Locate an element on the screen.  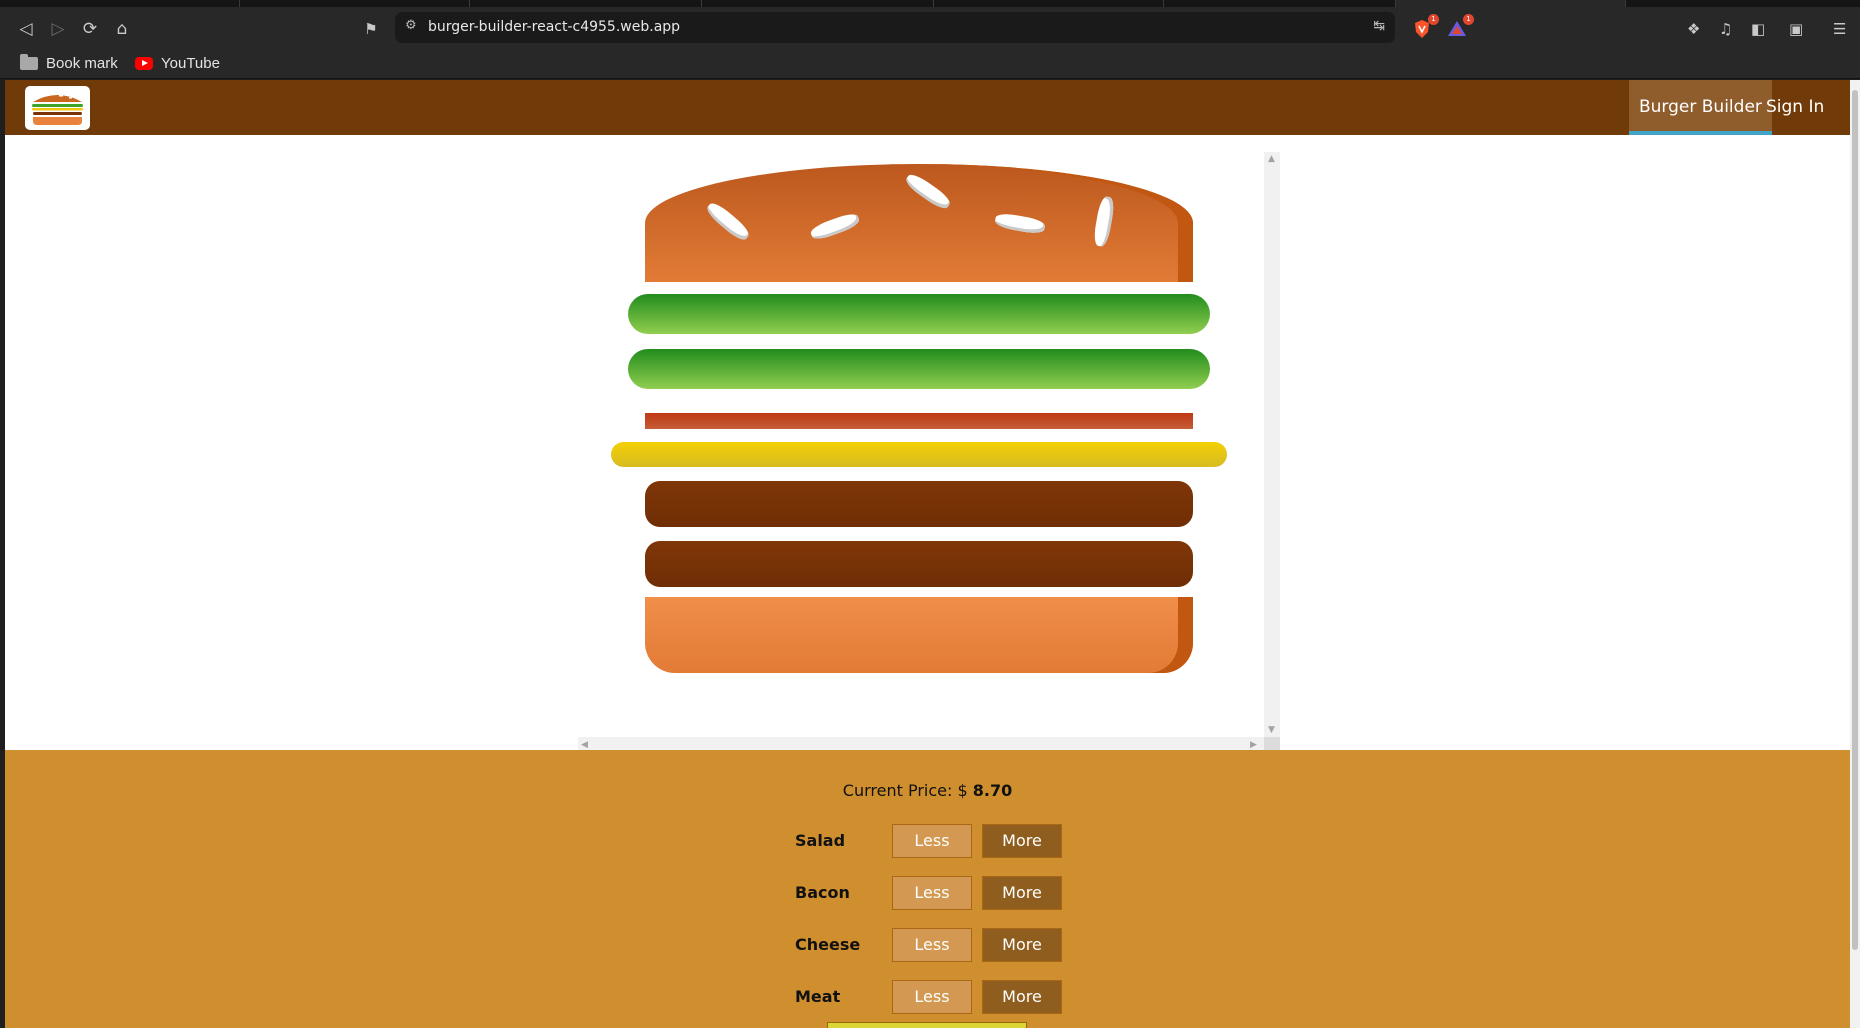
media-icon: ♫ is located at coordinates (1725, 29).